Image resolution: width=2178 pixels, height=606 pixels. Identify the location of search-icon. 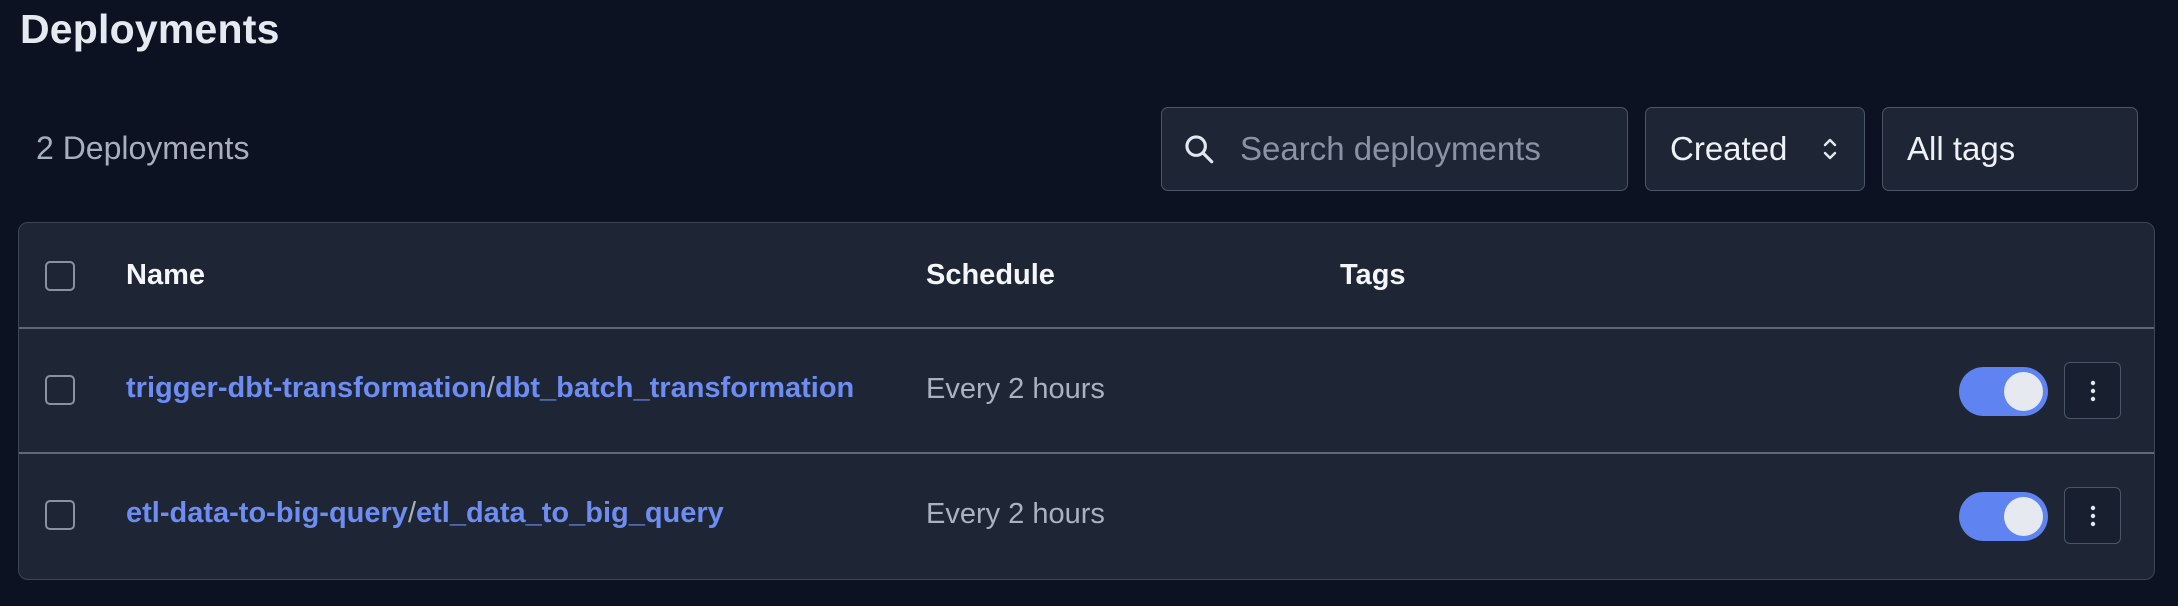
(1199, 149).